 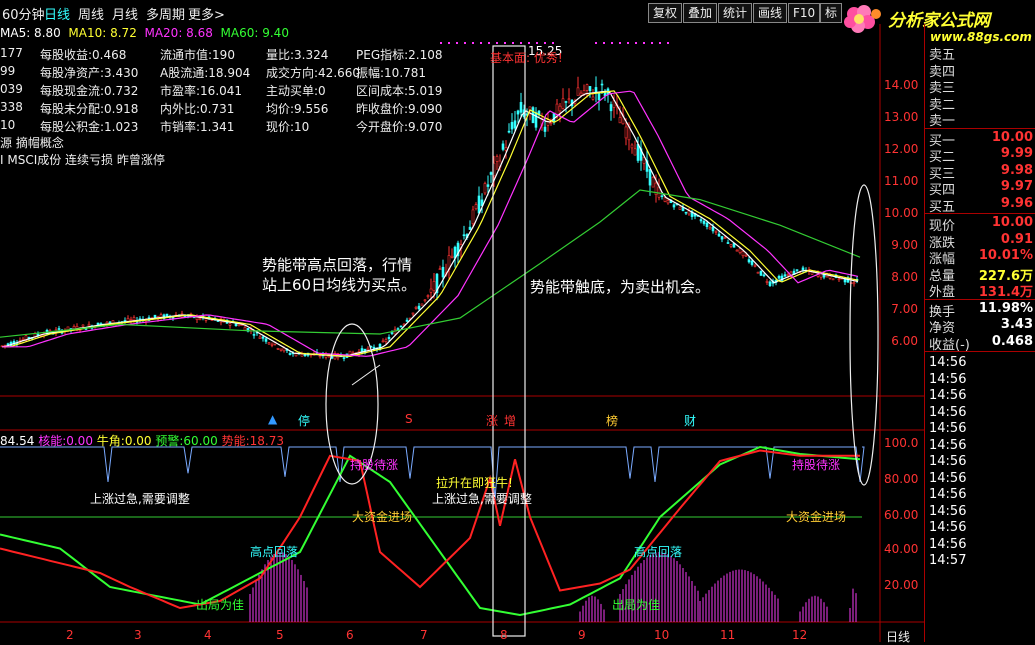 What do you see at coordinates (1005, 308) in the screenshot?
I see `quote-value: 11.98%` at bounding box center [1005, 308].